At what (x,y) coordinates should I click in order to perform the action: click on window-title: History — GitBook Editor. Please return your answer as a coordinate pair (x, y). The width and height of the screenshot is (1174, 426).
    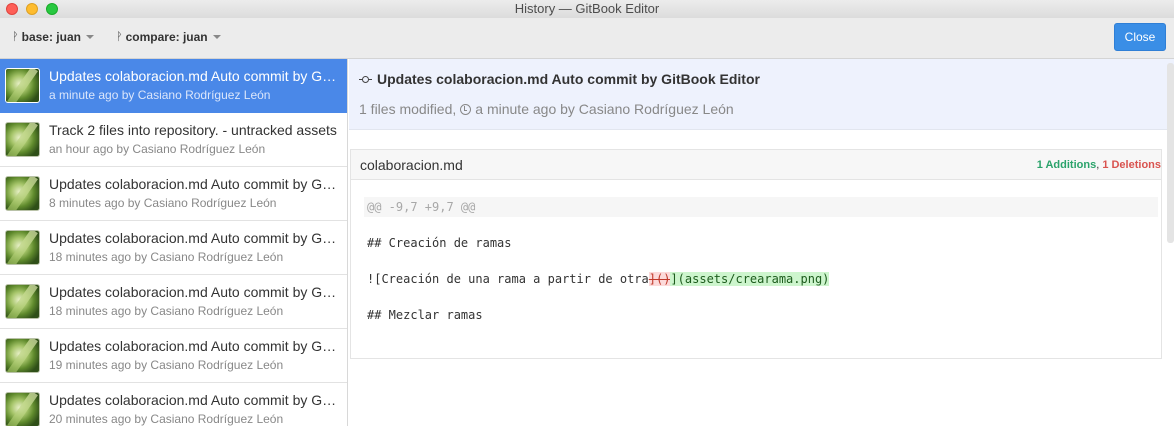
    Looking at the image, I should click on (587, 8).